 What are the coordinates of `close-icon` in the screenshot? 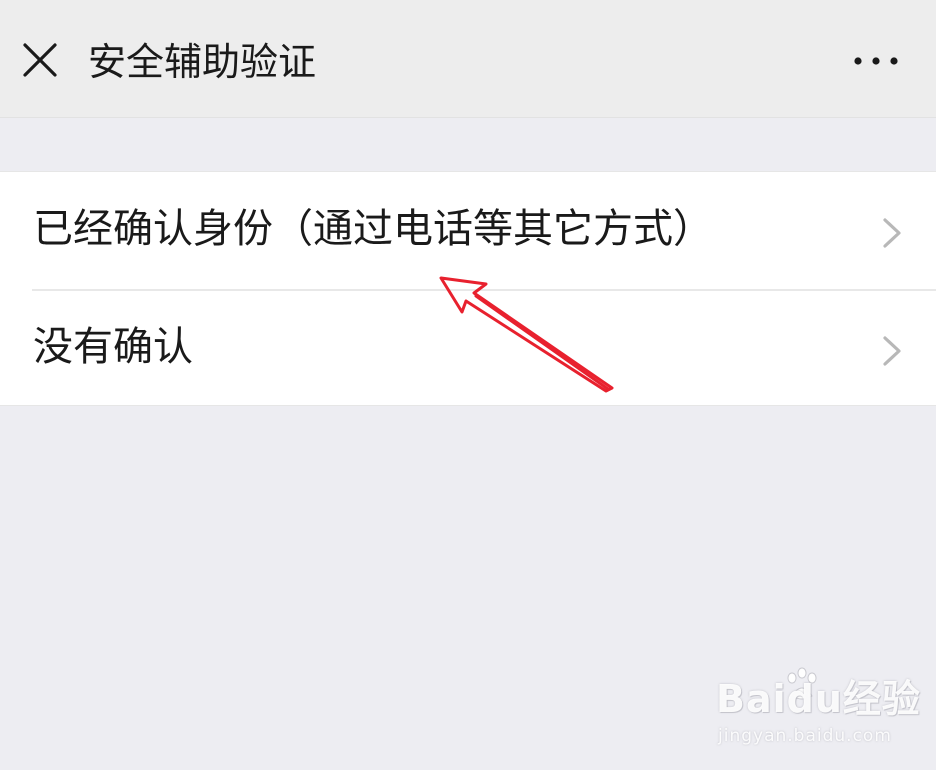 It's located at (40, 60).